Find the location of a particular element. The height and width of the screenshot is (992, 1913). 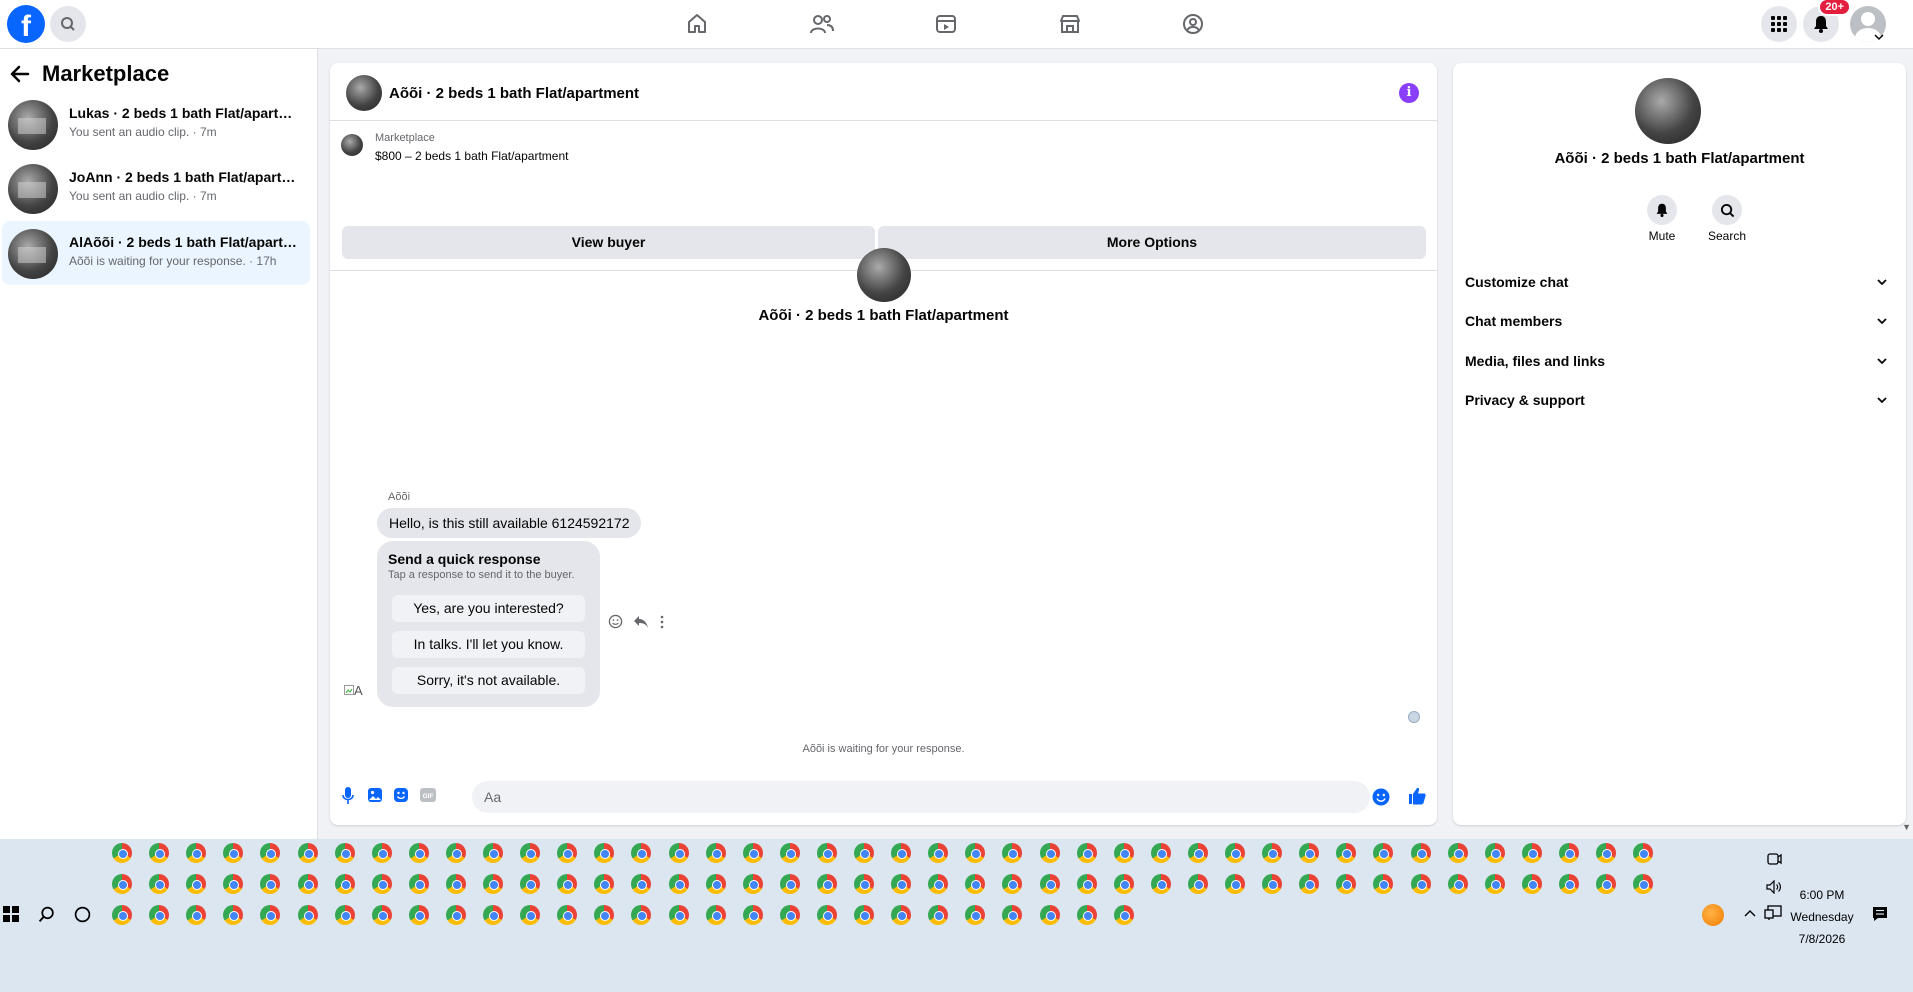

quick-reply-button: Yes, are you interested? is located at coordinates (488, 608).